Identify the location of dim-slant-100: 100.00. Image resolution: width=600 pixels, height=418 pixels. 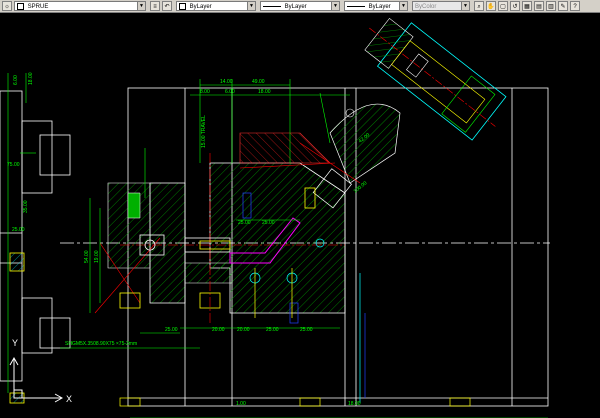
(361, 187).